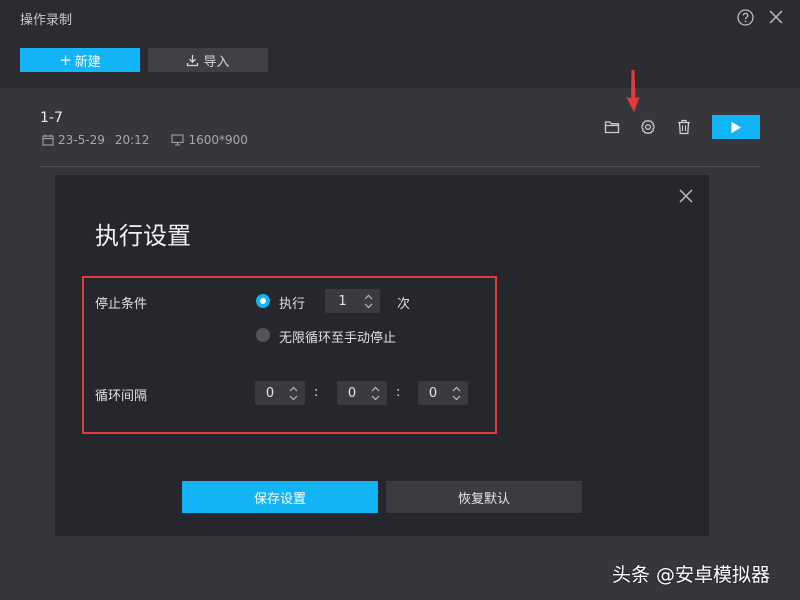 The height and width of the screenshot is (600, 800). Describe the element at coordinates (121, 396) in the screenshot. I see `loop-interval-label: 循环间隔` at that location.